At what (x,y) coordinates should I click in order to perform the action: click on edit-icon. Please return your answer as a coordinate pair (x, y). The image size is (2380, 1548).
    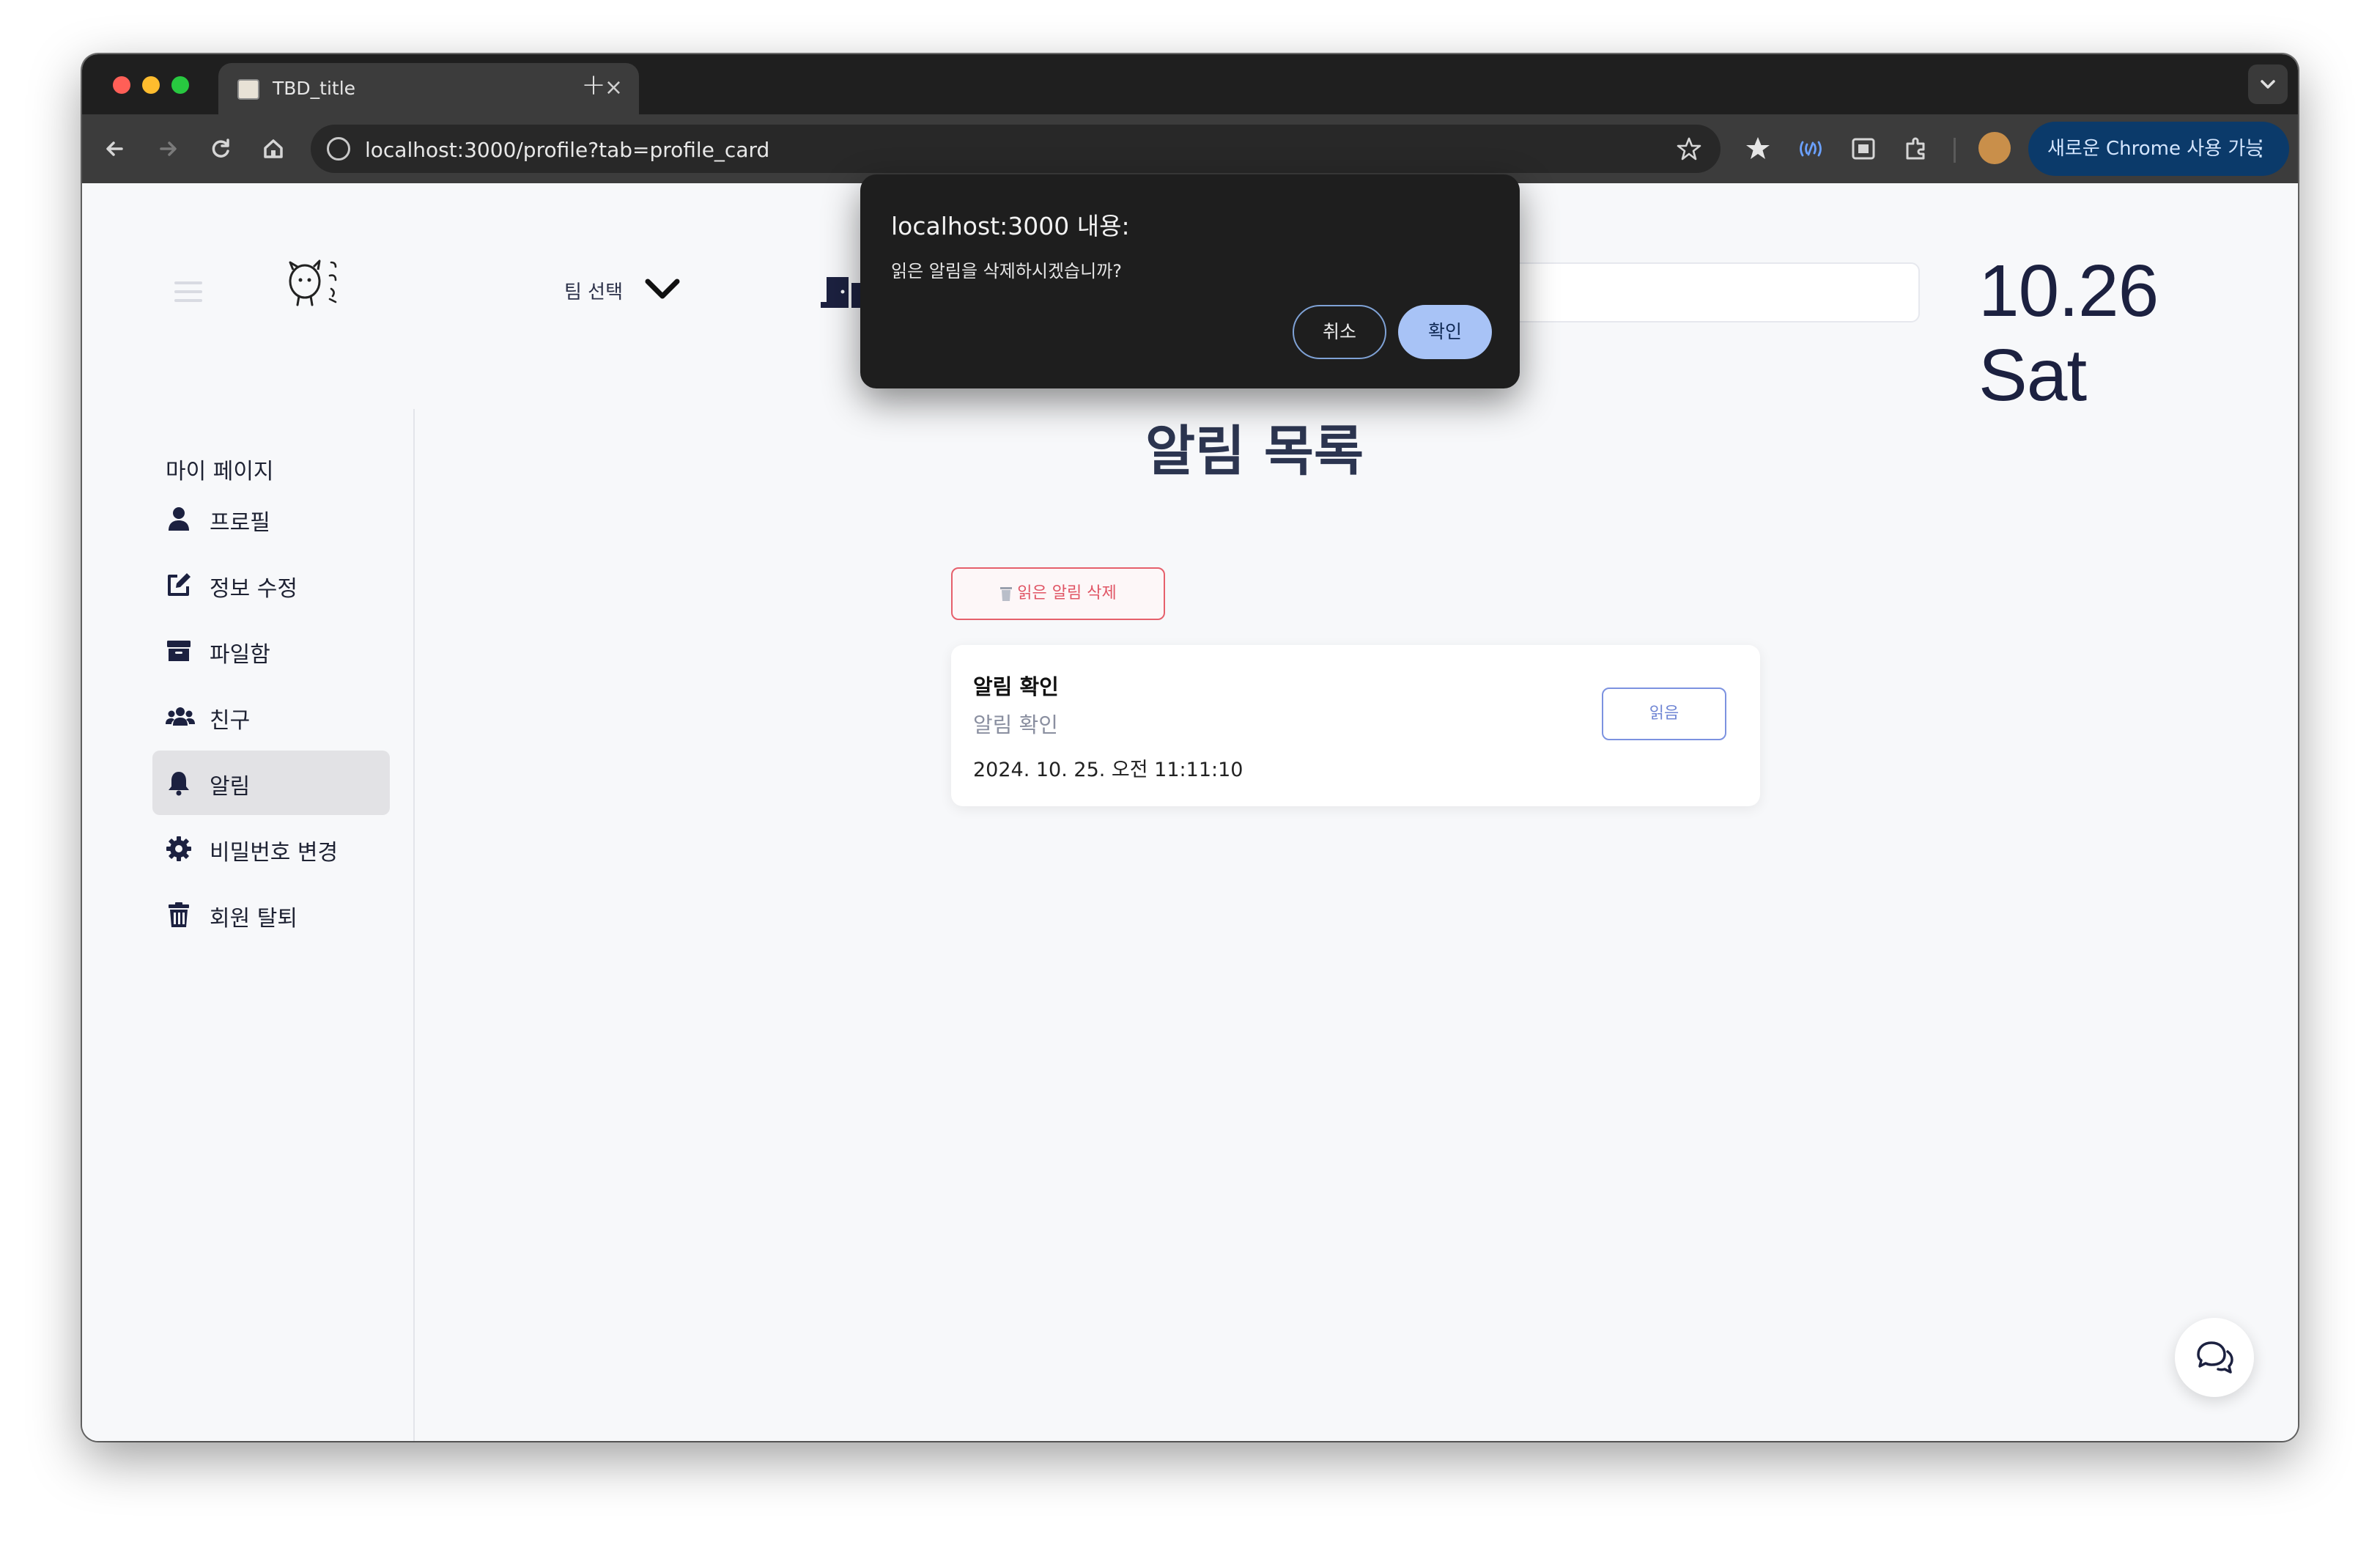
    Looking at the image, I should click on (179, 584).